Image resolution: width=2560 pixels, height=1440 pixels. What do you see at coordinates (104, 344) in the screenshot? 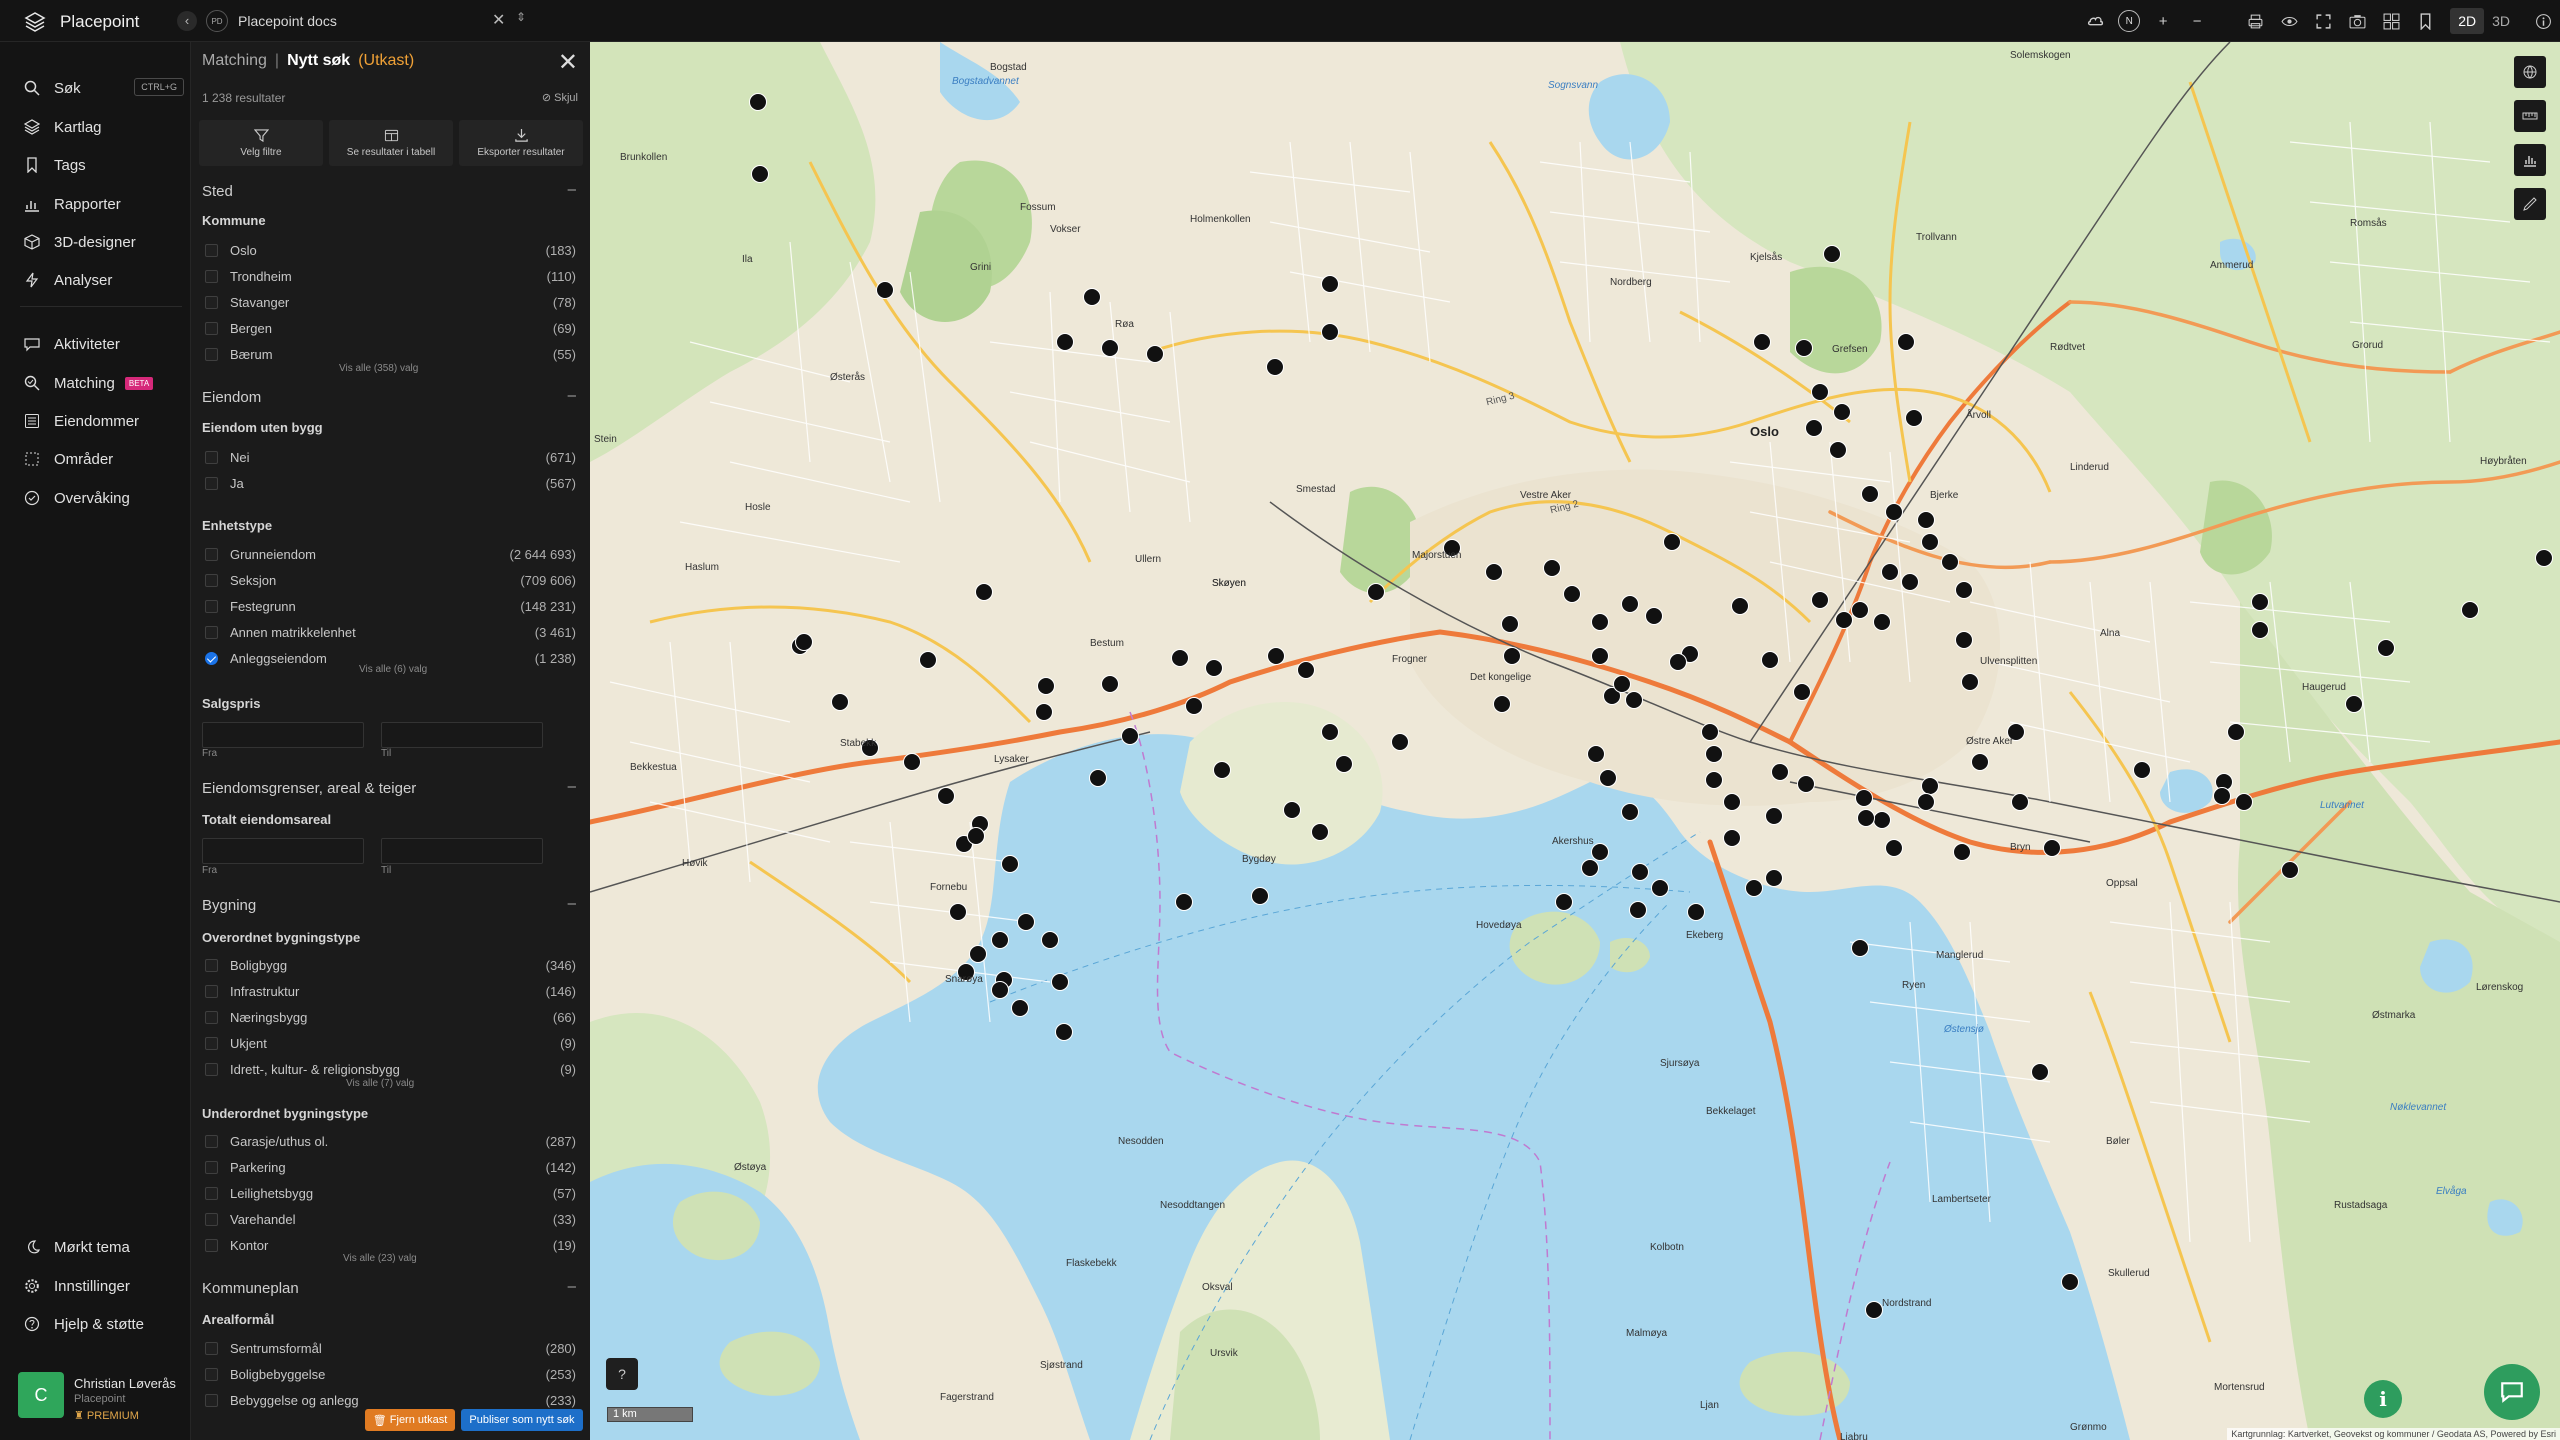
I see `sidebar-item-aktiviteter: Aktiviteter` at bounding box center [104, 344].